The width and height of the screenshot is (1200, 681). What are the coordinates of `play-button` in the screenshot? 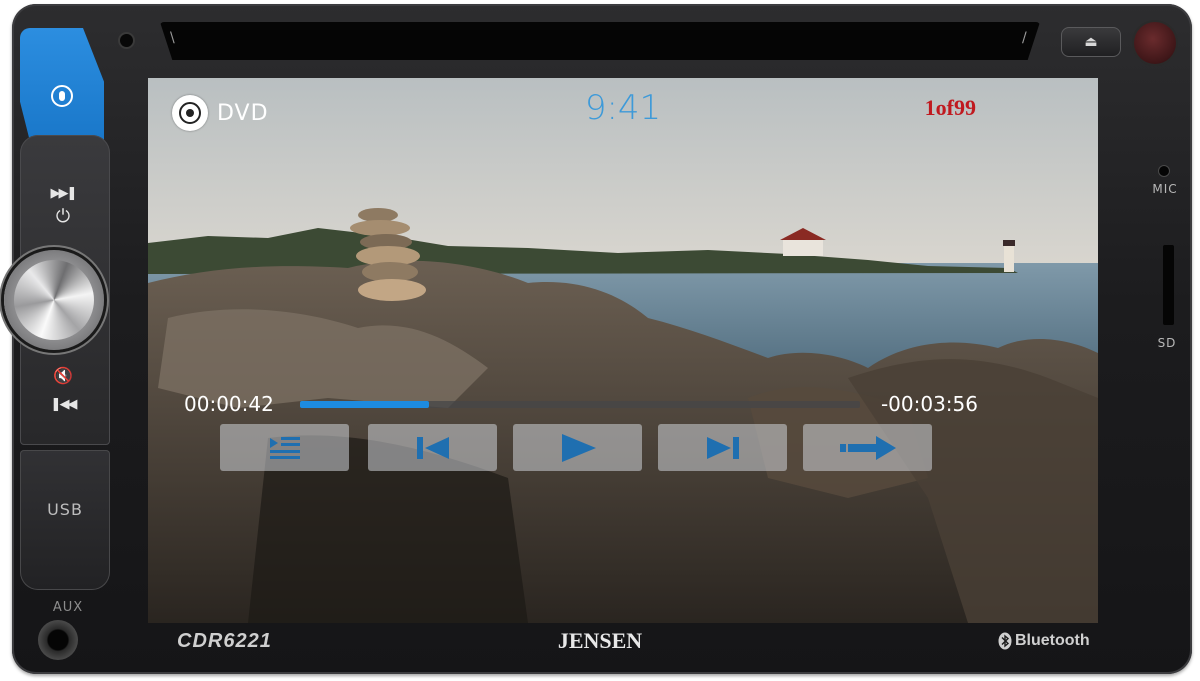 It's located at (577, 447).